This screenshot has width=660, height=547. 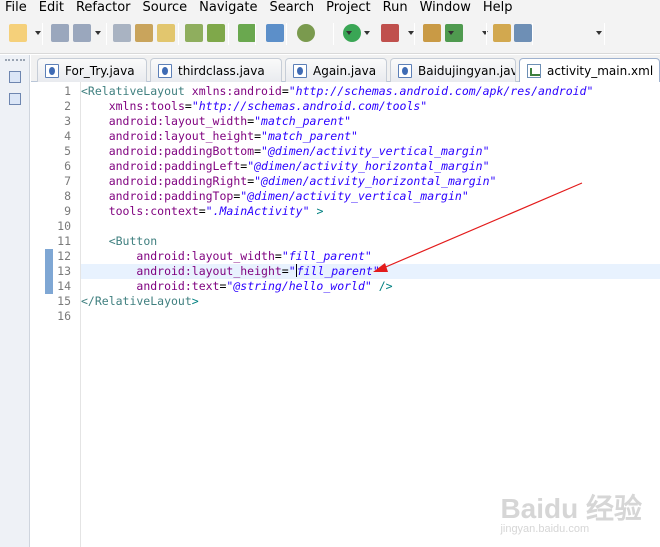 I want to click on tab-activity-main-xml: activity_main.xml, so click(x=589, y=70).